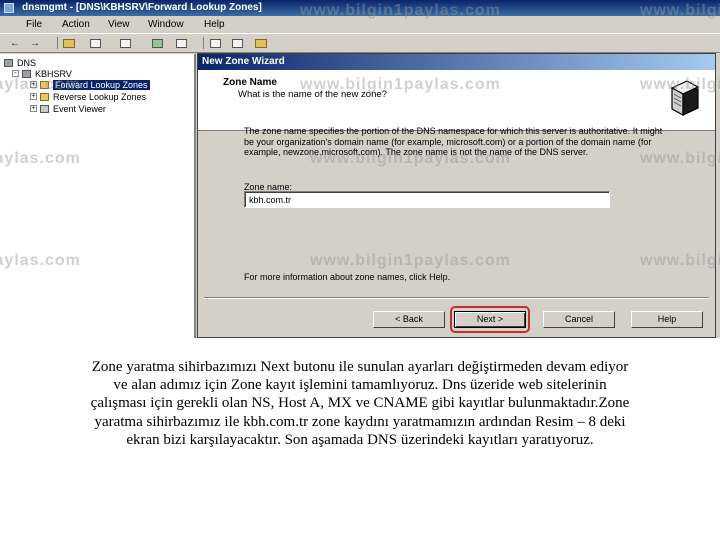 Image resolution: width=720 pixels, height=540 pixels. What do you see at coordinates (53, 73) in the screenshot?
I see `tree-item-label: KBHSRV` at bounding box center [53, 73].